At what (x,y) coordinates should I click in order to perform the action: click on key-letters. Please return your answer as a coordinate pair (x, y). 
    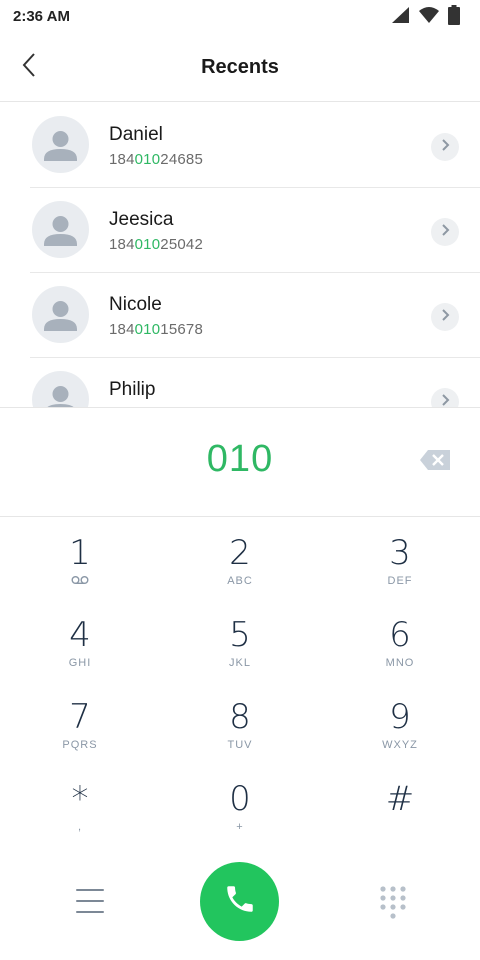
    Looking at the image, I should click on (400, 828).